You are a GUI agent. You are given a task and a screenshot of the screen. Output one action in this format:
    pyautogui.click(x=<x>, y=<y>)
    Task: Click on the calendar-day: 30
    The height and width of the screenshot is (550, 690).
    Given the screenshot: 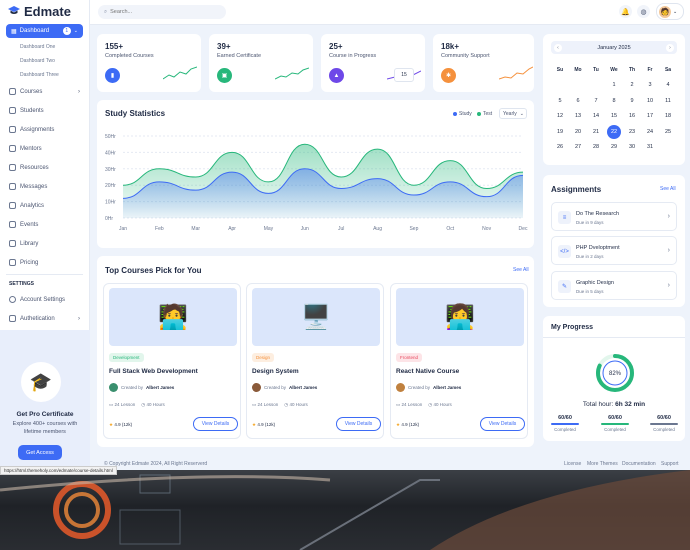 What is the action you would take?
    pyautogui.click(x=632, y=148)
    